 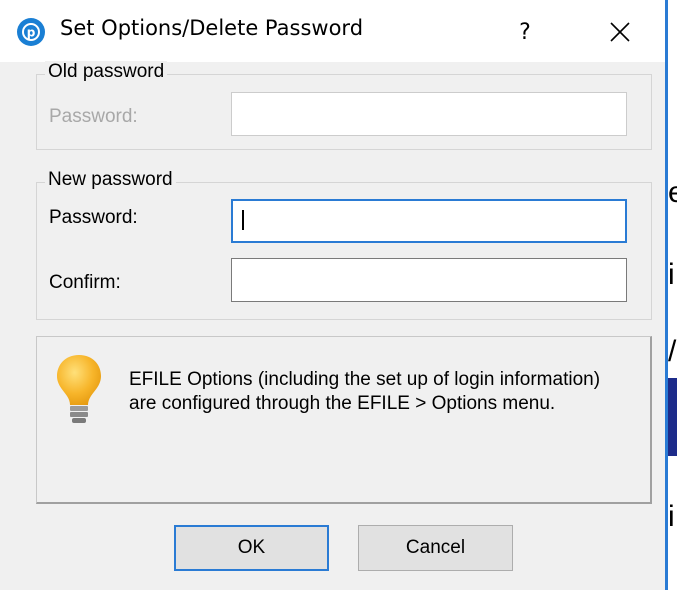 I want to click on ok-button: OK, so click(x=251, y=548).